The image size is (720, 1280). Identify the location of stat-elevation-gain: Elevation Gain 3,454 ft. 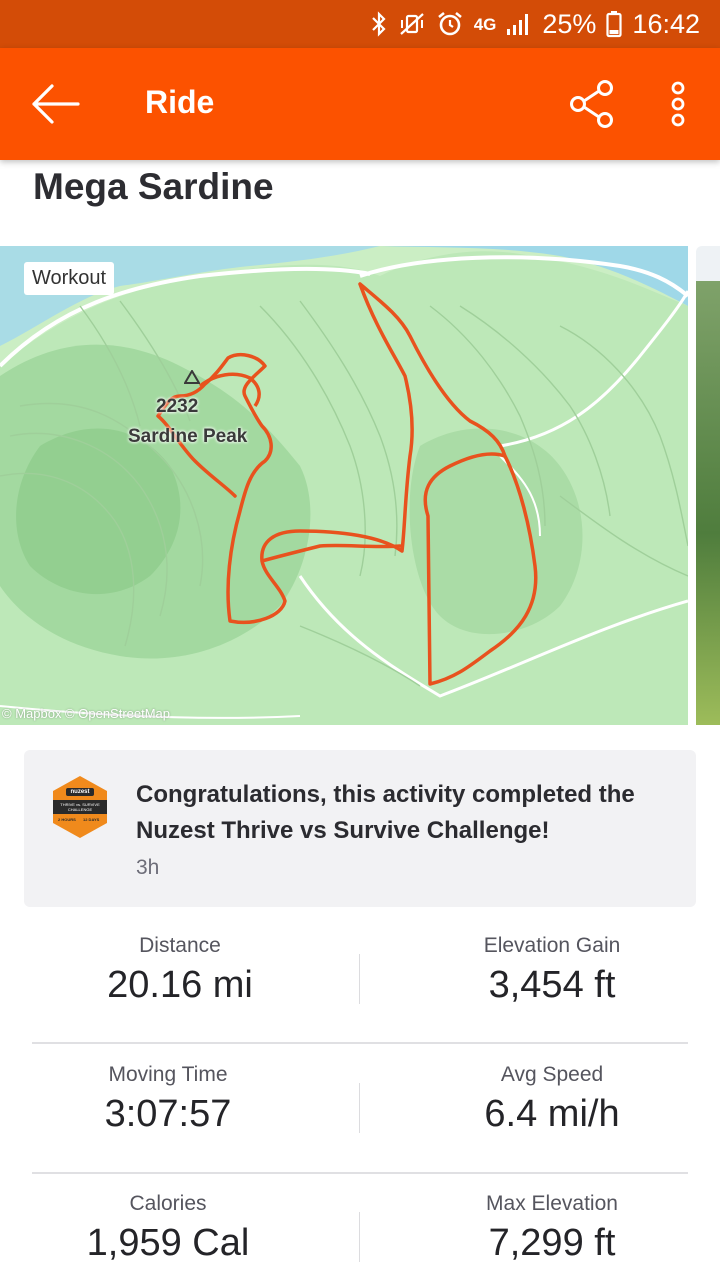
(546, 970).